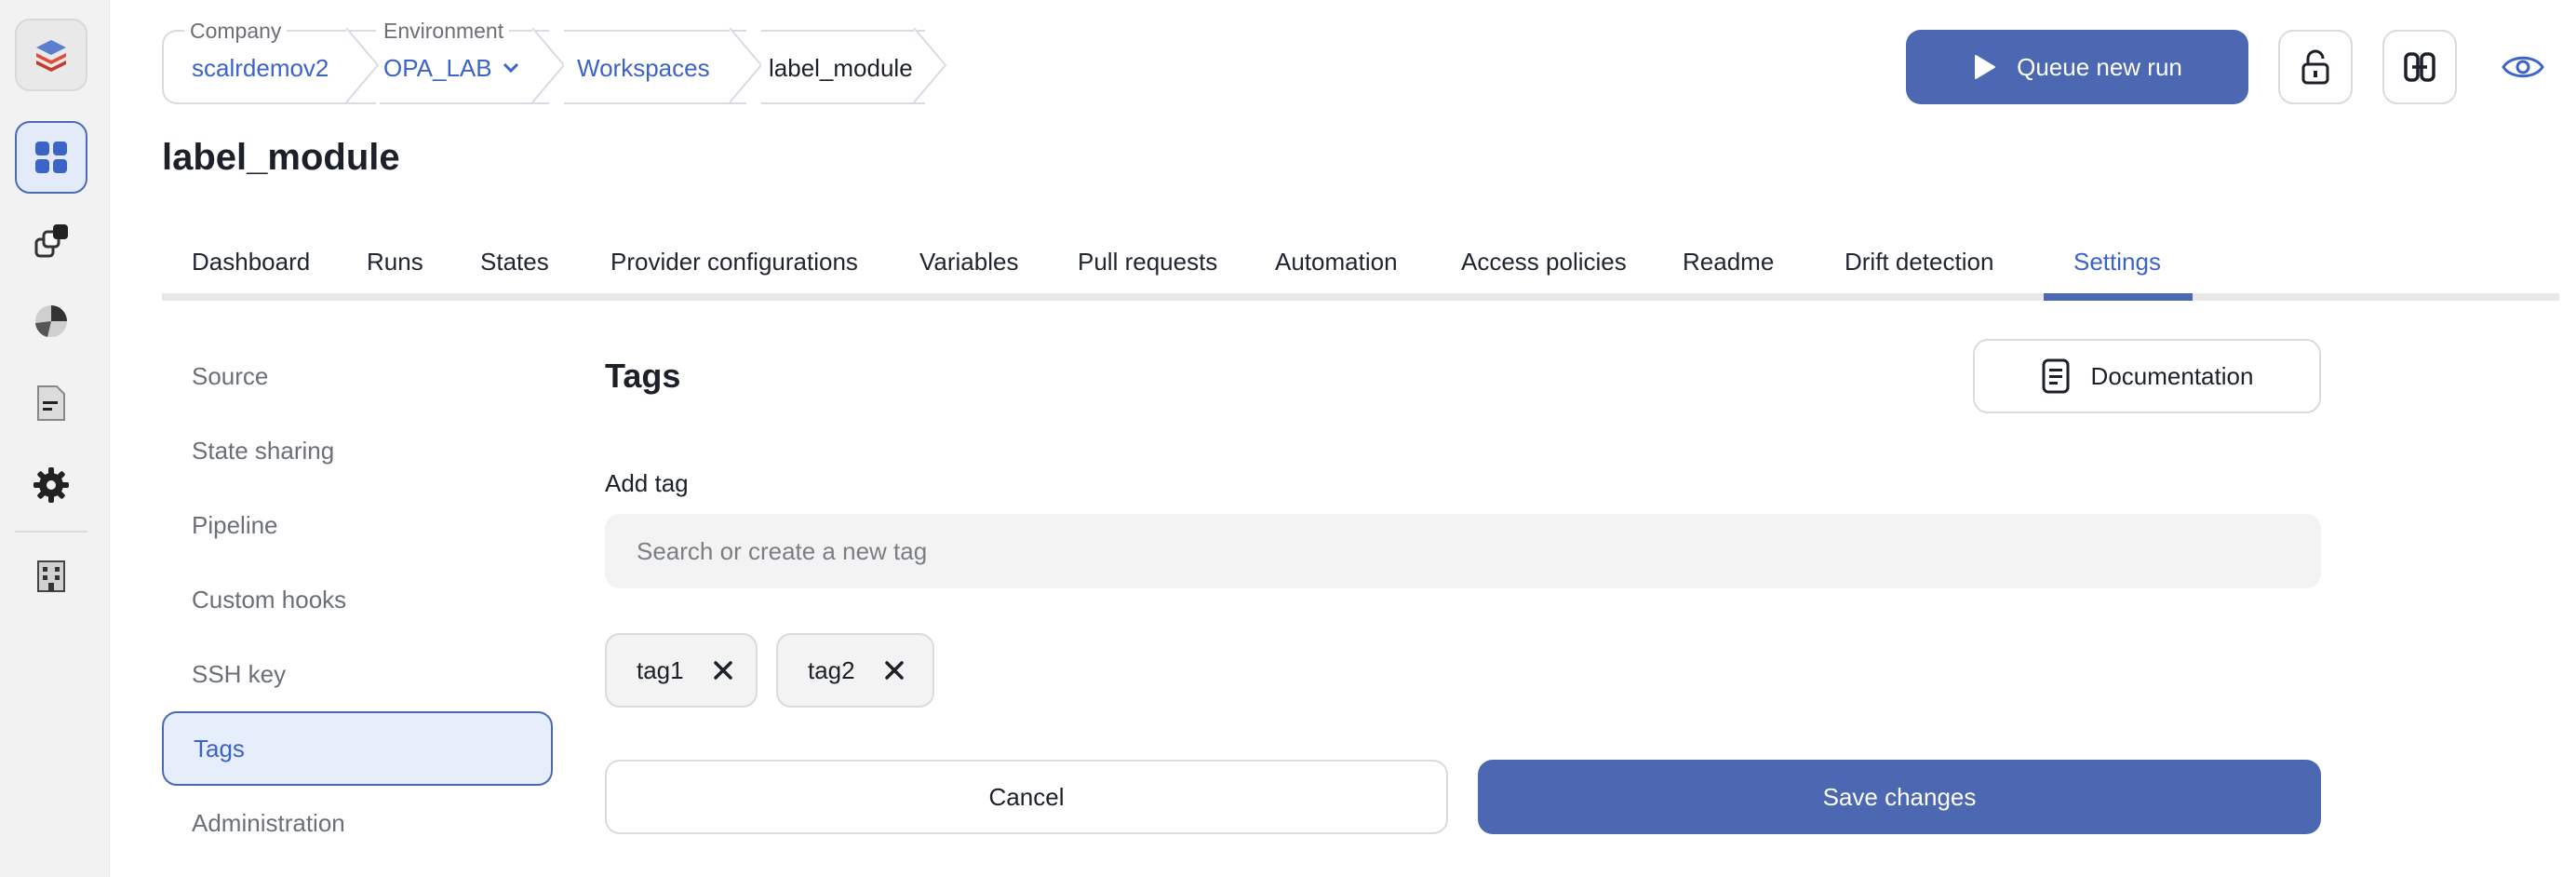 The width and height of the screenshot is (2576, 877). I want to click on gear-icon, so click(51, 485).